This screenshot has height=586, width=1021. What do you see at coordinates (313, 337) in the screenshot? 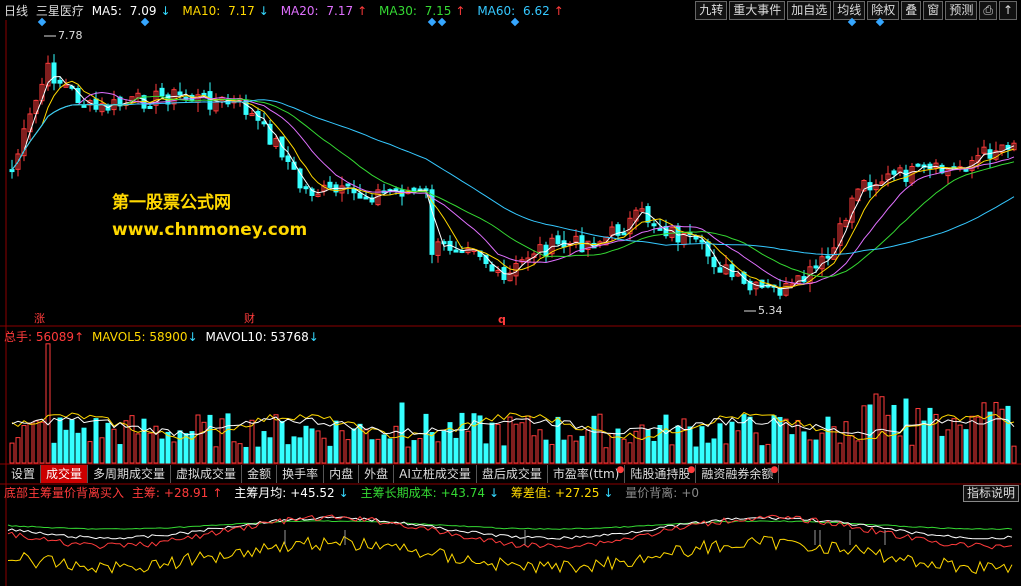
I see `mavol10-arrow-icon: ↓` at bounding box center [313, 337].